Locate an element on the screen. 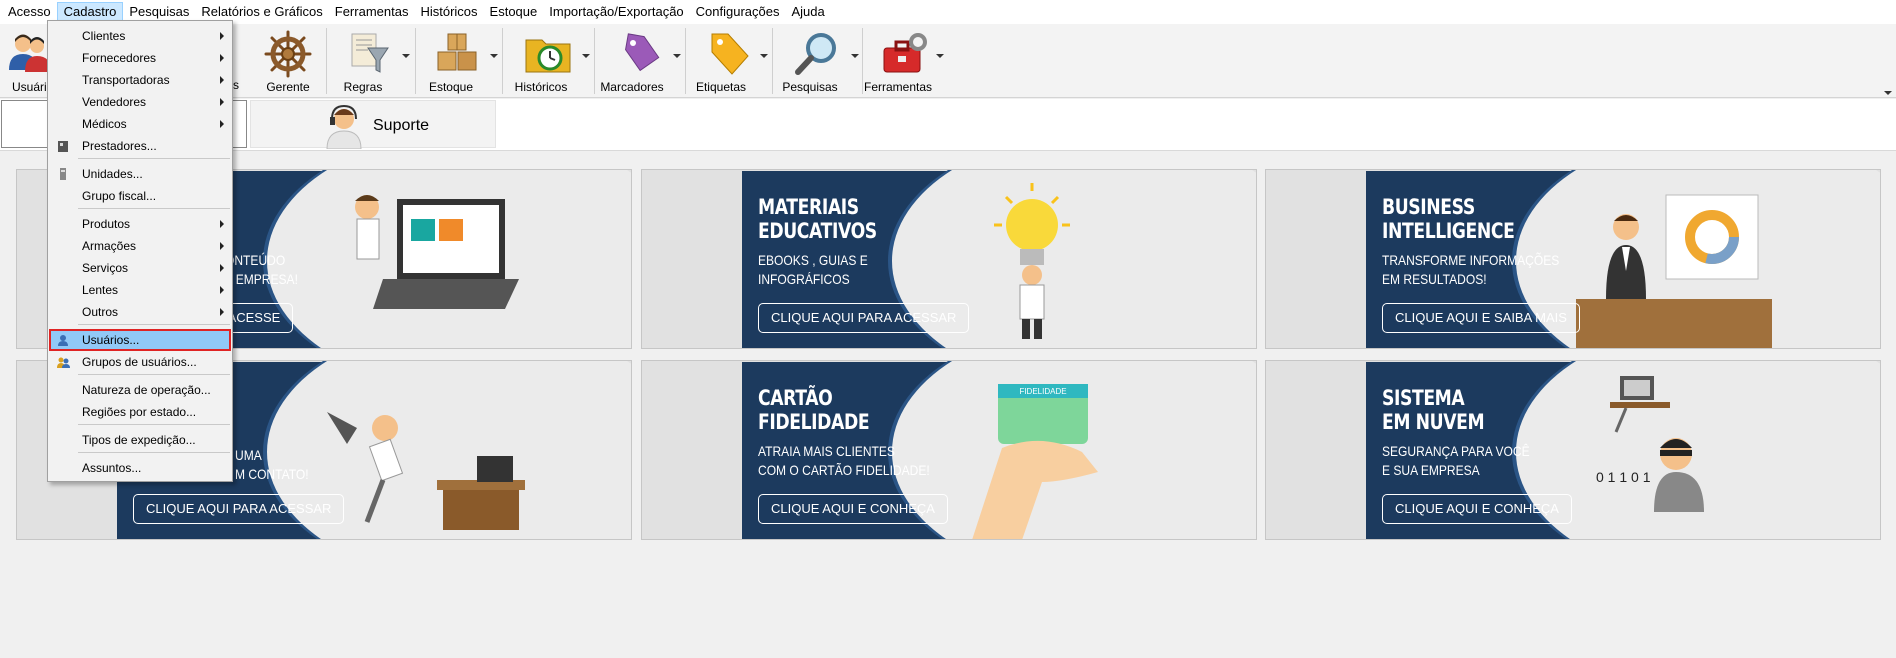 This screenshot has height=658, width=1896. toolbar-overflow-arrow is located at coordinates (1888, 93).